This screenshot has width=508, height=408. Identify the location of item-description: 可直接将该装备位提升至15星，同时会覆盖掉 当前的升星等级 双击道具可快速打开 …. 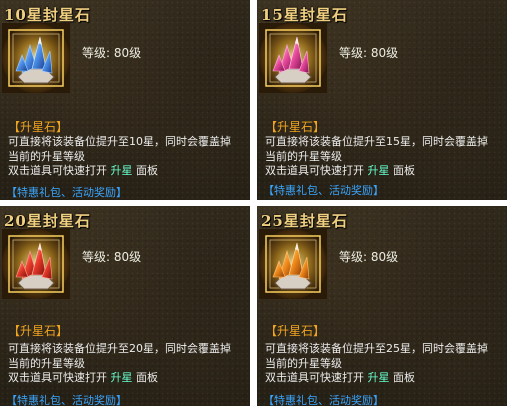
(385, 157).